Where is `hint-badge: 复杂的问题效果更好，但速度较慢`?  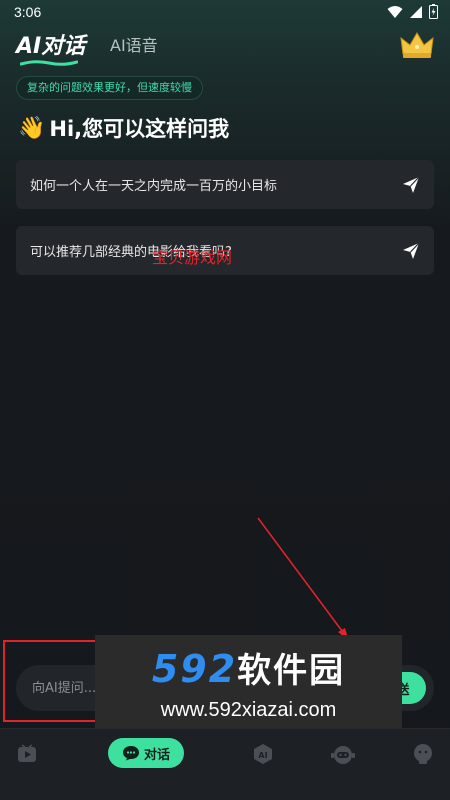 hint-badge: 复杂的问题效果更好，但速度较慢 is located at coordinates (109, 88).